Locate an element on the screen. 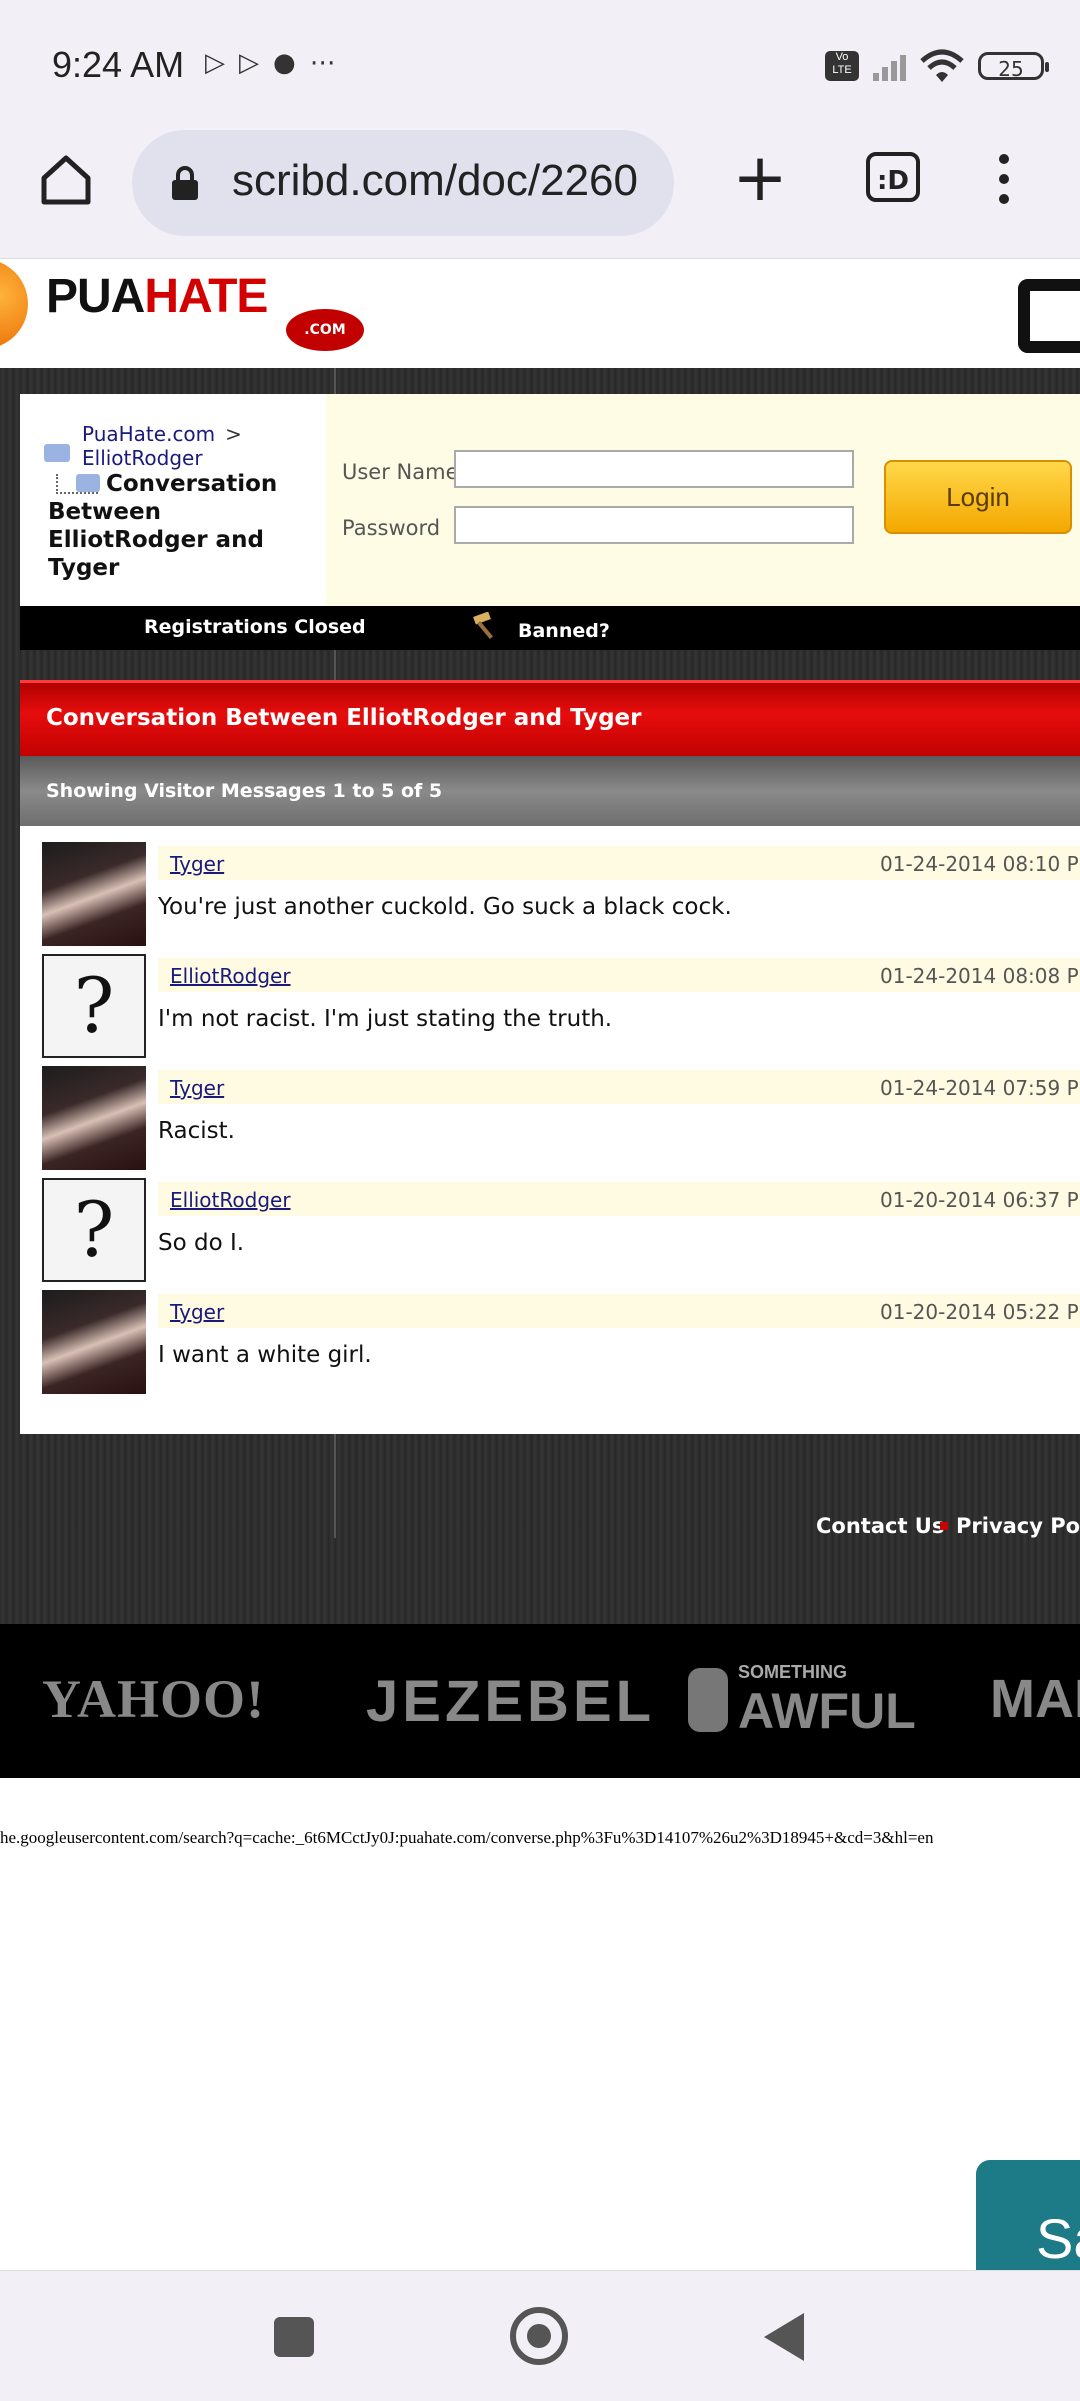 The width and height of the screenshot is (1080, 2401). signal-icon is located at coordinates (889, 66).